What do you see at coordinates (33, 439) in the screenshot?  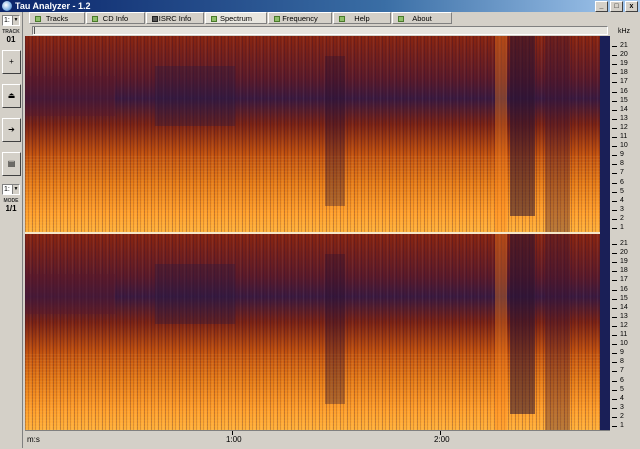 I see `time-unit: m:s` at bounding box center [33, 439].